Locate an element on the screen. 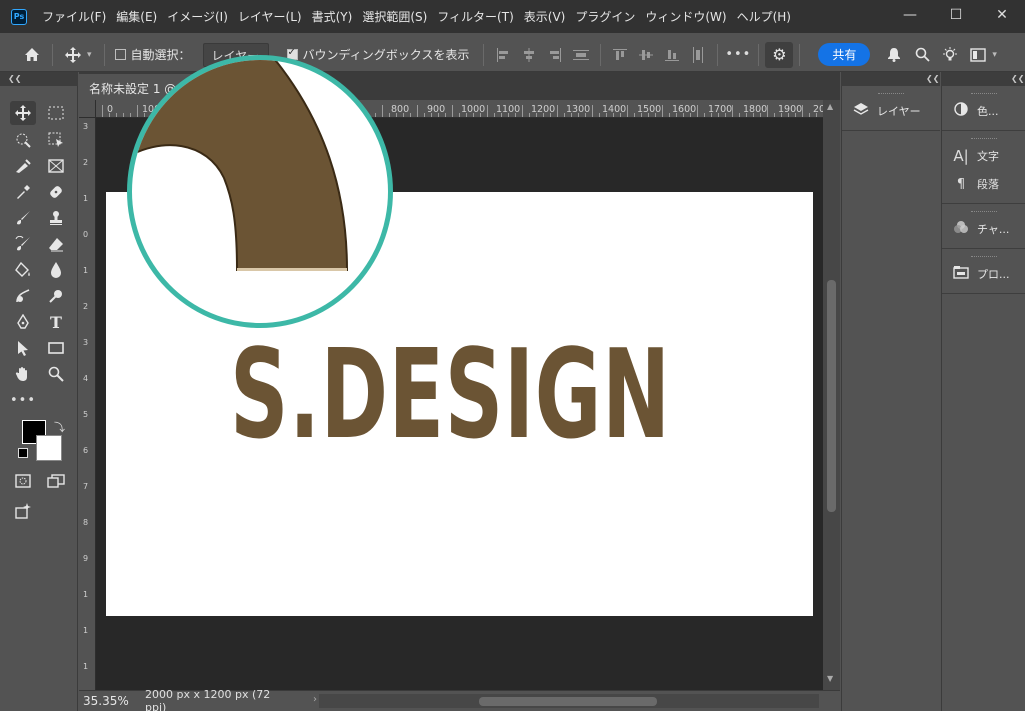 The image size is (1025, 711). horizontal-scroll-thumb is located at coordinates (568, 701).